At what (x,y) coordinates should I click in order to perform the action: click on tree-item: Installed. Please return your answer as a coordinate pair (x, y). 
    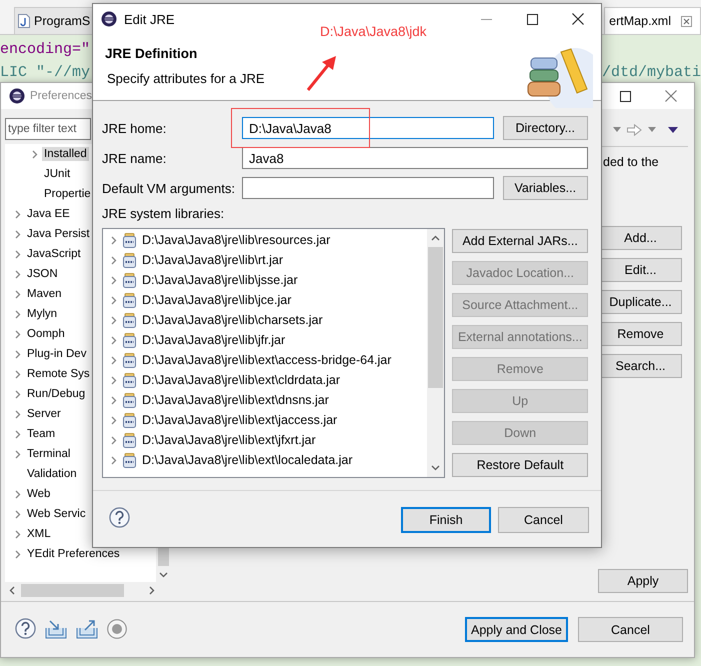
    Looking at the image, I should click on (65, 154).